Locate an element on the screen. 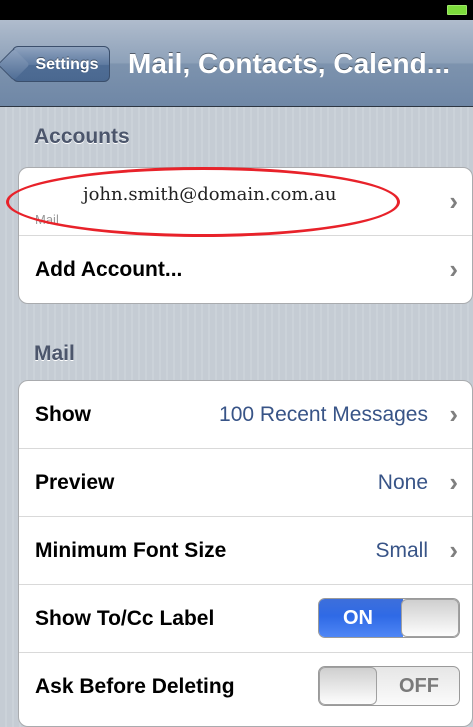 Image resolution: width=473 pixels, height=727 pixels. show-messages-row: Show 100 Recent Messages › is located at coordinates (245, 415).